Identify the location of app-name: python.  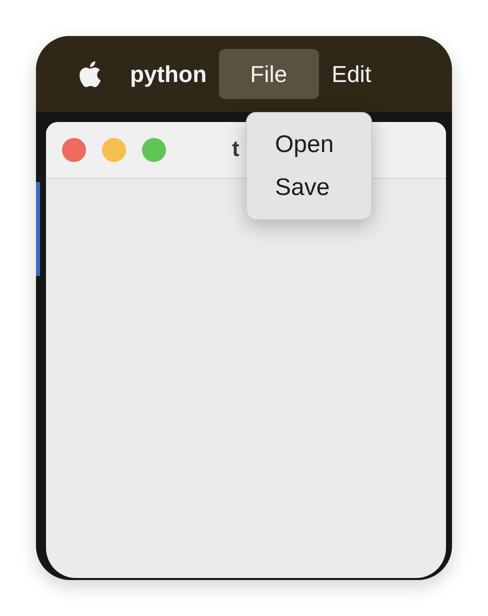
(168, 74).